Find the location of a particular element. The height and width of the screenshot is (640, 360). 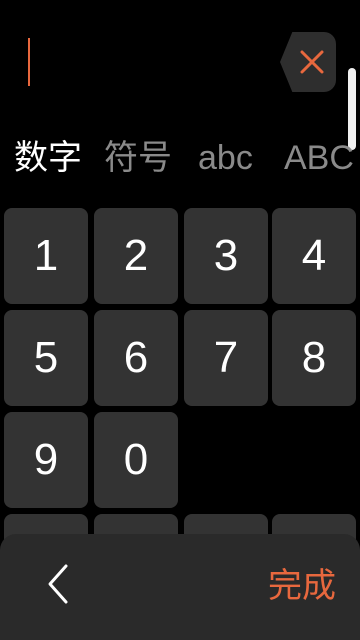

delete-button is located at coordinates (308, 62).